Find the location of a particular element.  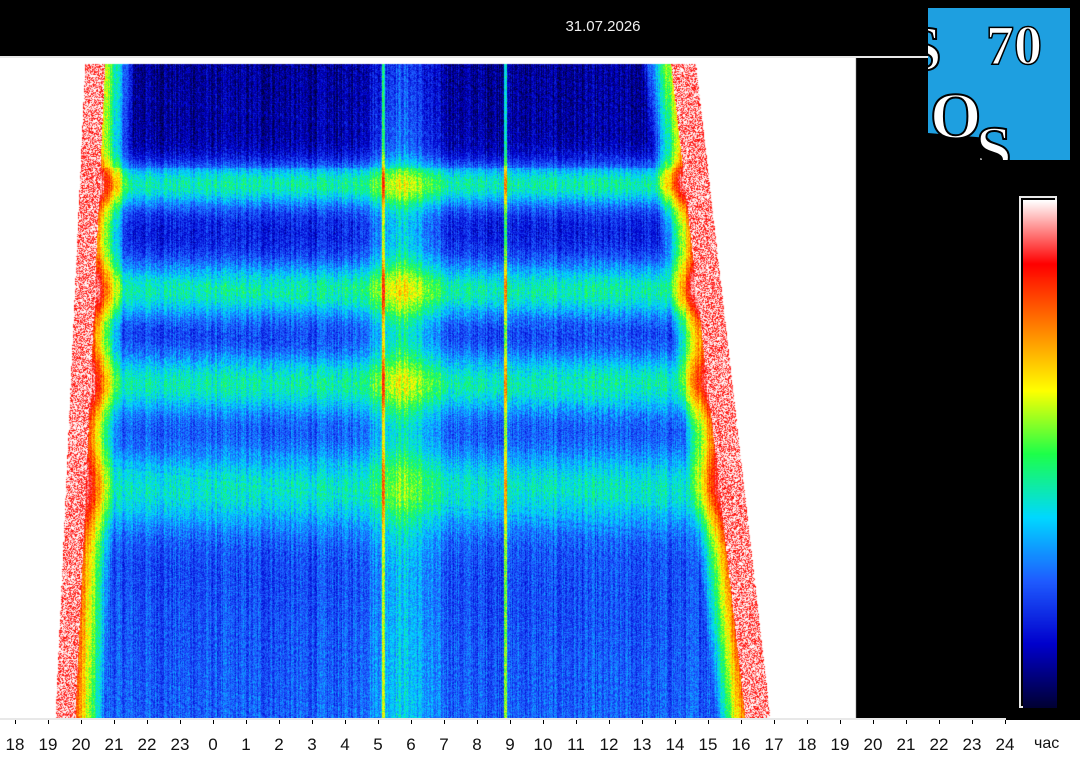

x-tick-label: 2 is located at coordinates (279, 744).